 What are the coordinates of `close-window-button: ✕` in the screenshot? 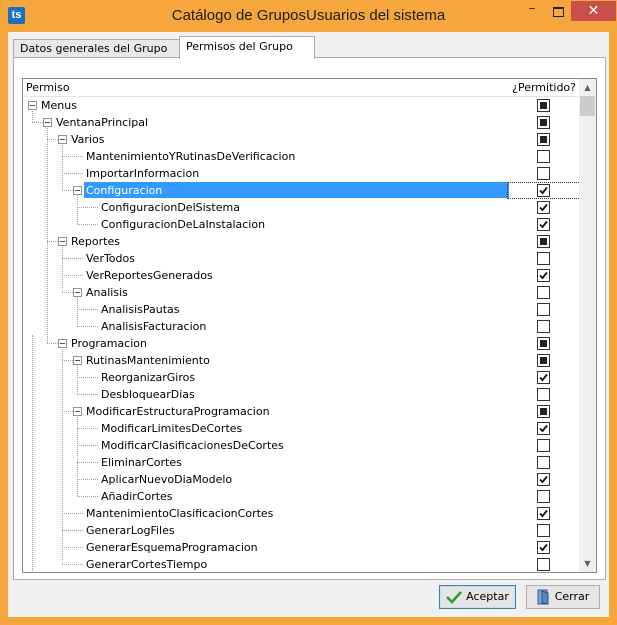 It's located at (593, 11).